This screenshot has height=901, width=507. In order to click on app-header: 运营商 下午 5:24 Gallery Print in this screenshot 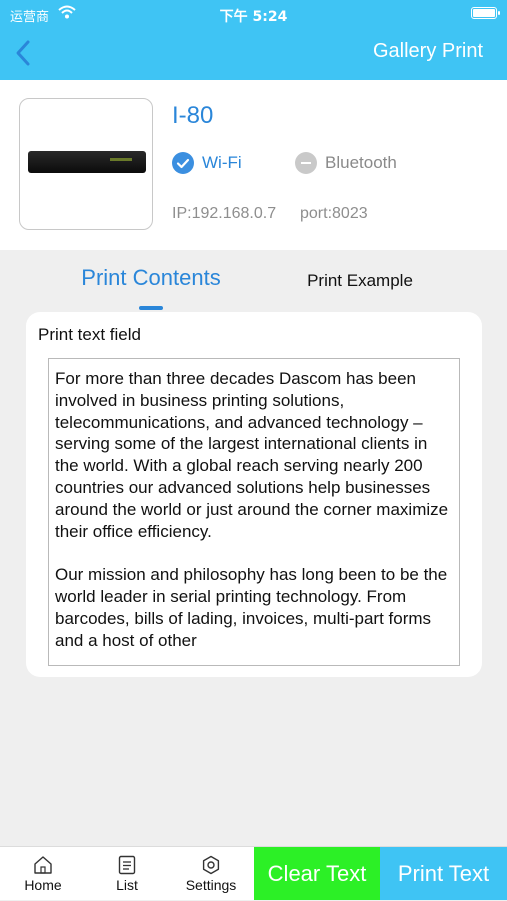, I will do `click(253, 40)`.